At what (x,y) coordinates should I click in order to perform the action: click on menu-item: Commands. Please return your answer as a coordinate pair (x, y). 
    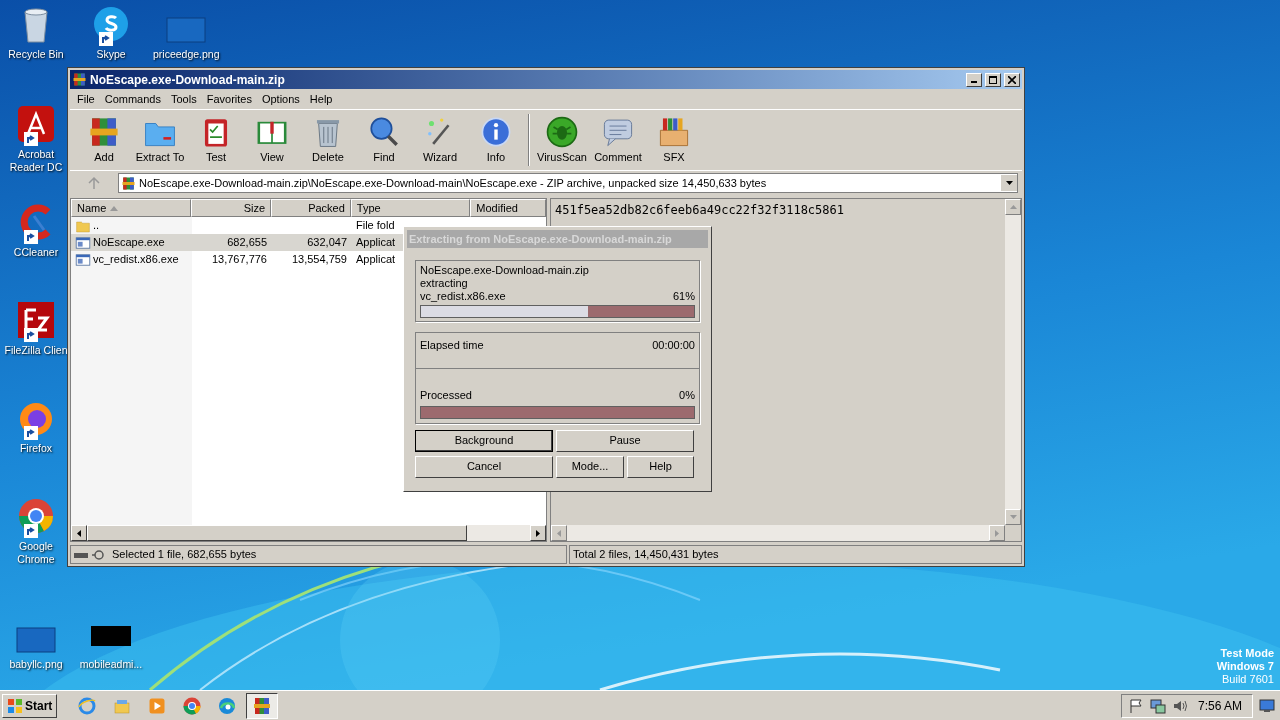
    Looking at the image, I should click on (132, 99).